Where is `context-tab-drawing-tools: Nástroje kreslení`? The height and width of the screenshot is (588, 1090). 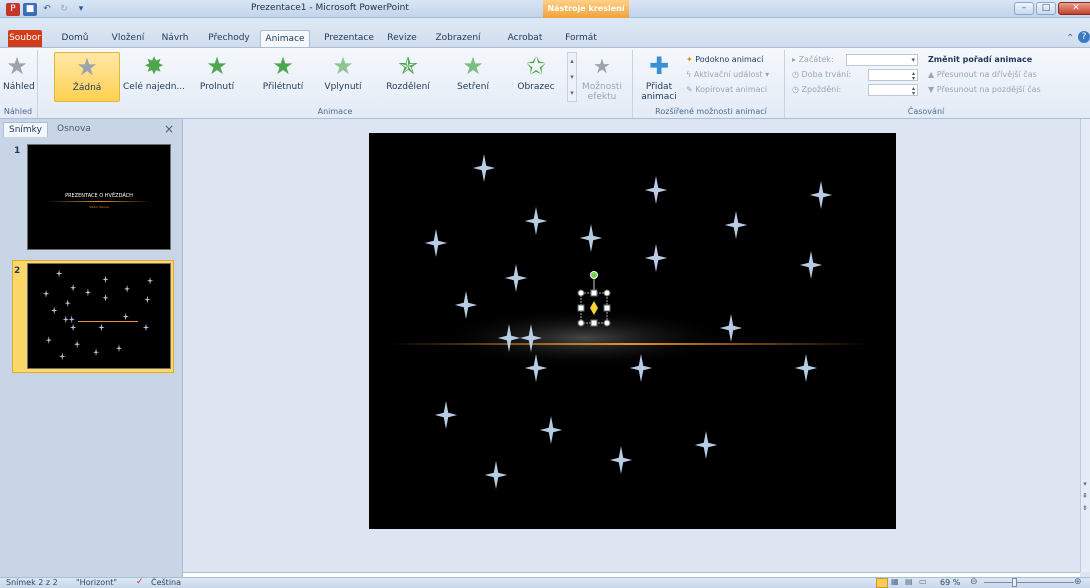 context-tab-drawing-tools: Nástroje kreslení is located at coordinates (586, 9).